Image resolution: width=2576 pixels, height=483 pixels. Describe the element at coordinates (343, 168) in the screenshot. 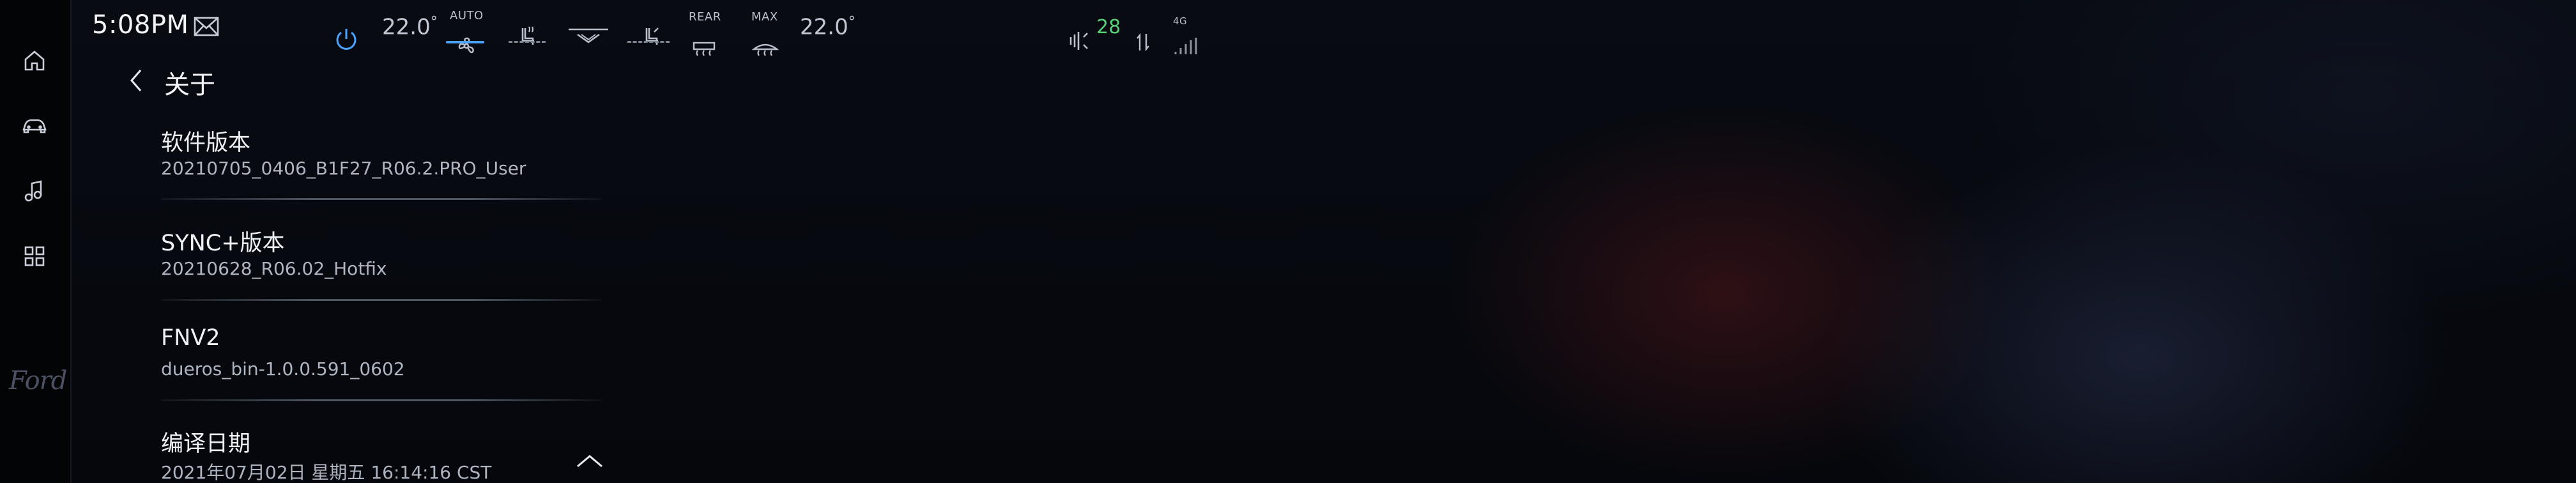

I see `item-value: 20210705_0406_B1F27_R06.2.PRO_User` at that location.